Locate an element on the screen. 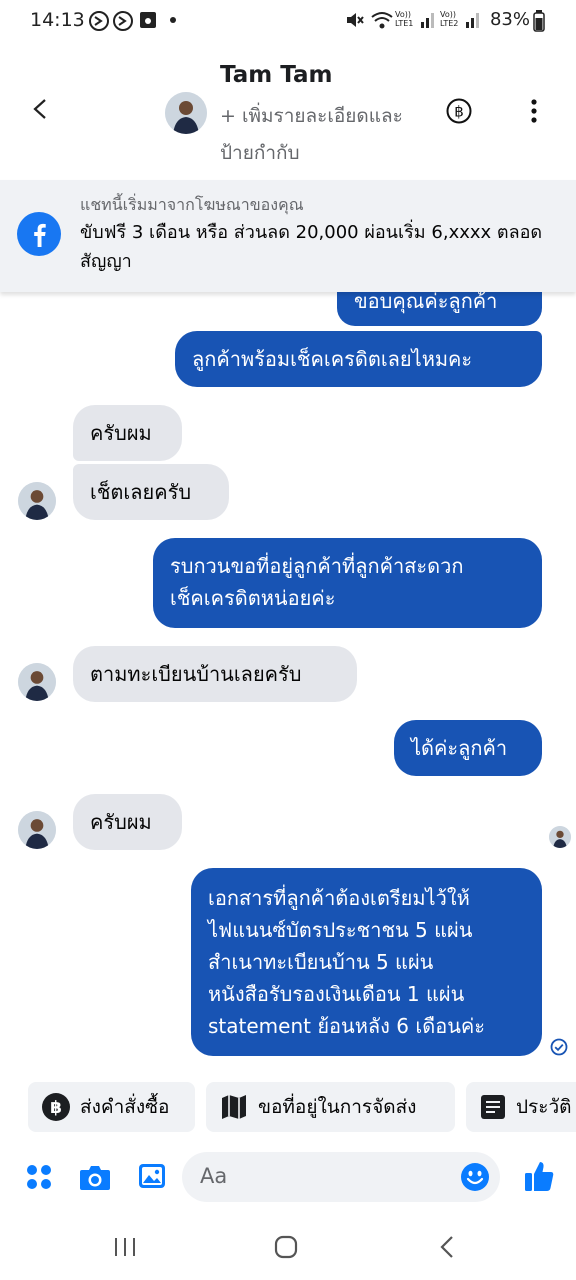 Image resolution: width=576 pixels, height=1280 pixels. message-line: รบกวนขอที่อยู่ลูกค้าที่ลูกค้าสะดวก is located at coordinates (317, 566).